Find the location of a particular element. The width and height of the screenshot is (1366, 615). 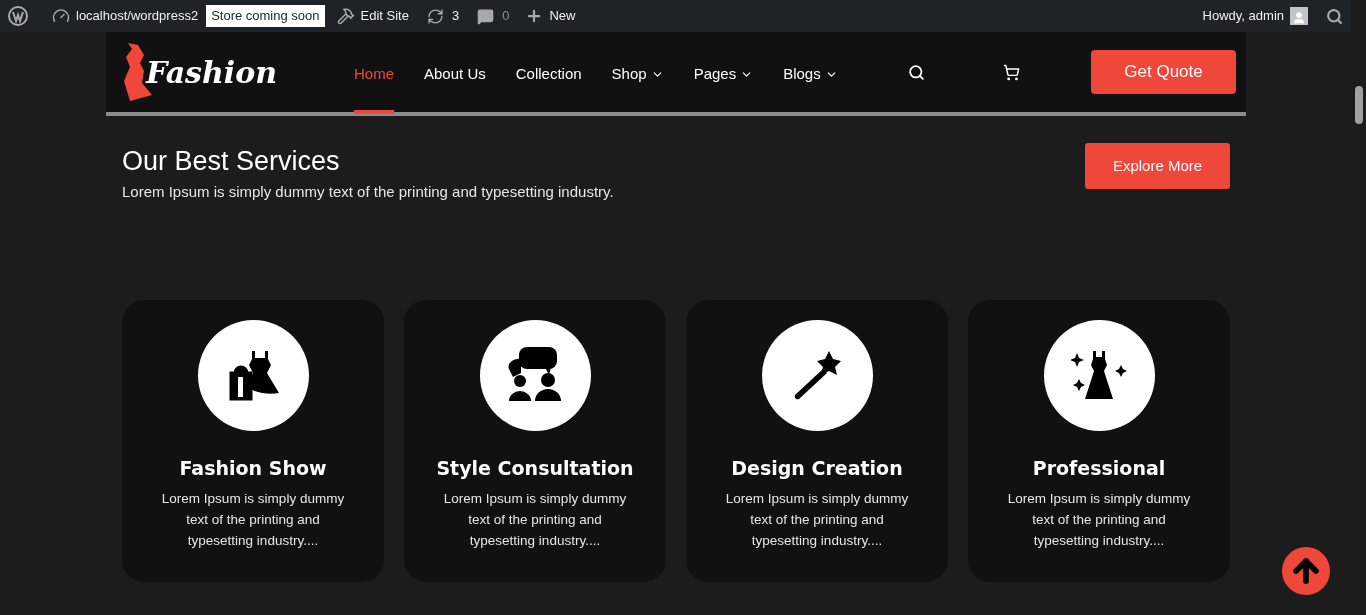

hammer-icon is located at coordinates (345, 16).